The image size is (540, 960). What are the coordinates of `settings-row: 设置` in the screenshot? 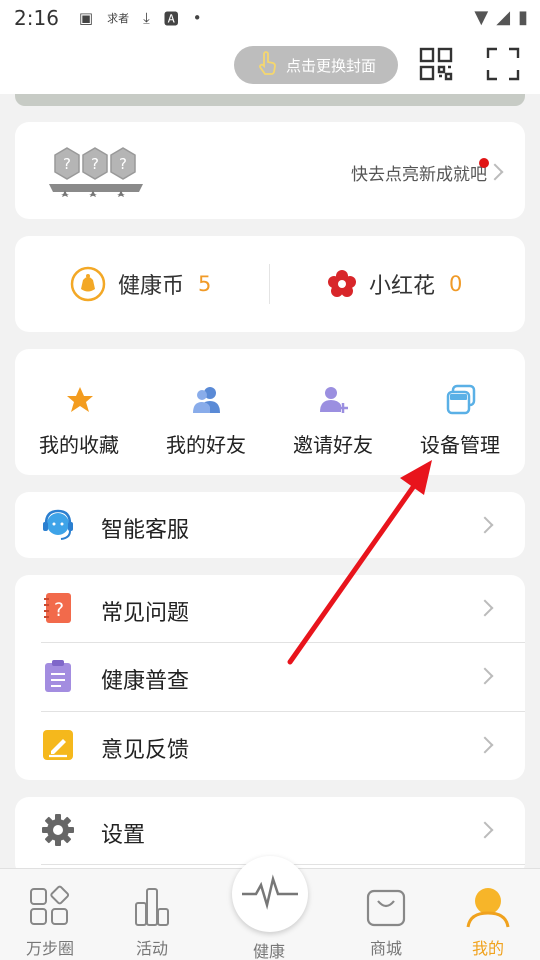 It's located at (270, 831).